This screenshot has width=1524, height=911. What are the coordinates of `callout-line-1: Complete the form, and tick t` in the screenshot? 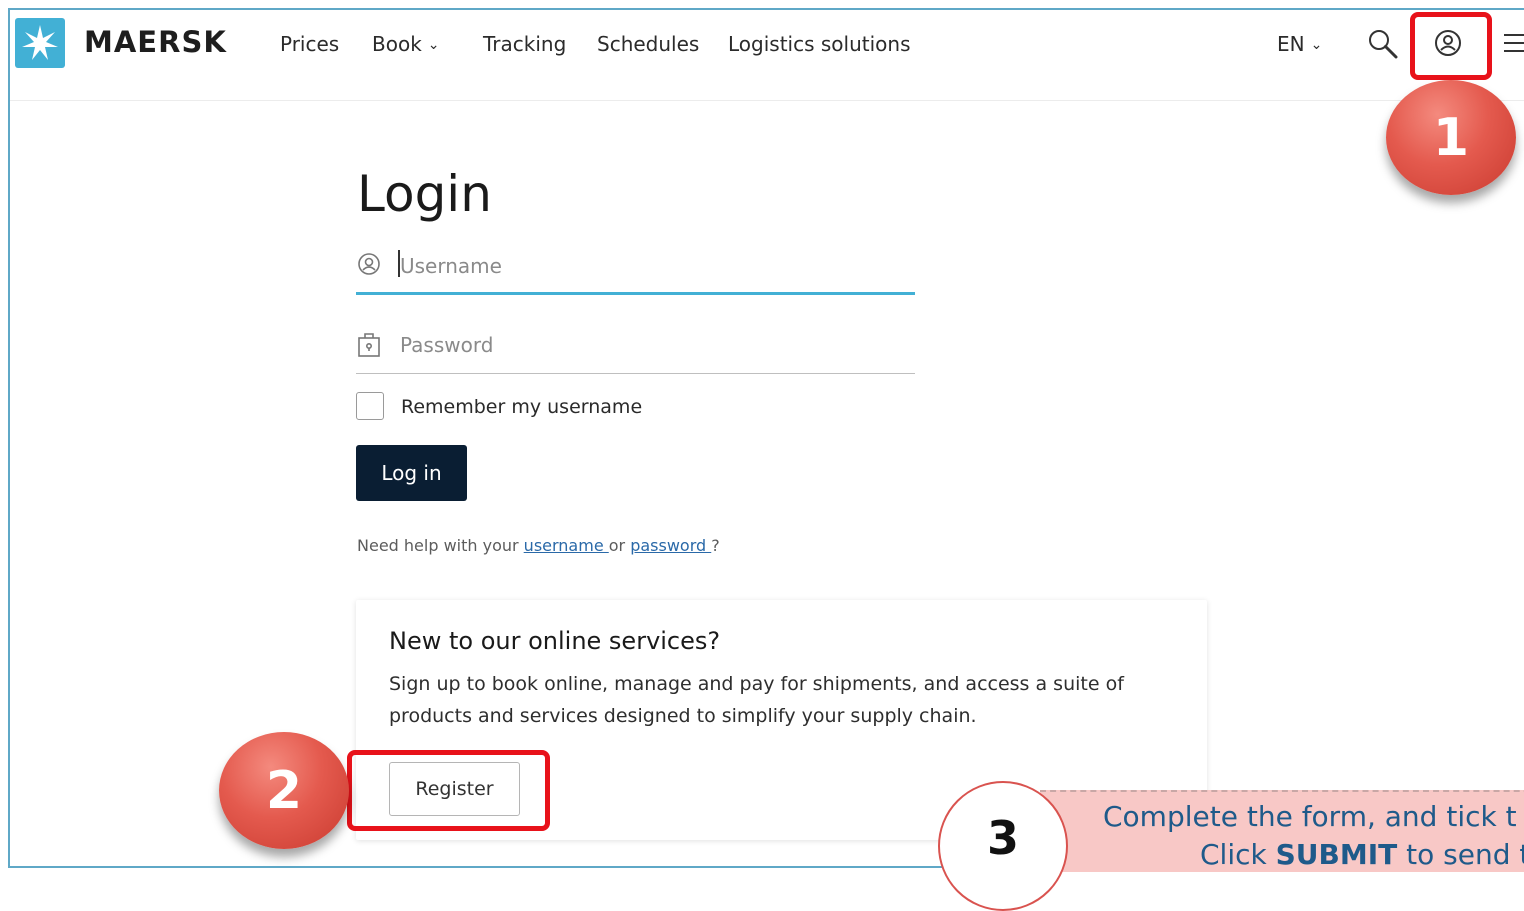 It's located at (1310, 816).